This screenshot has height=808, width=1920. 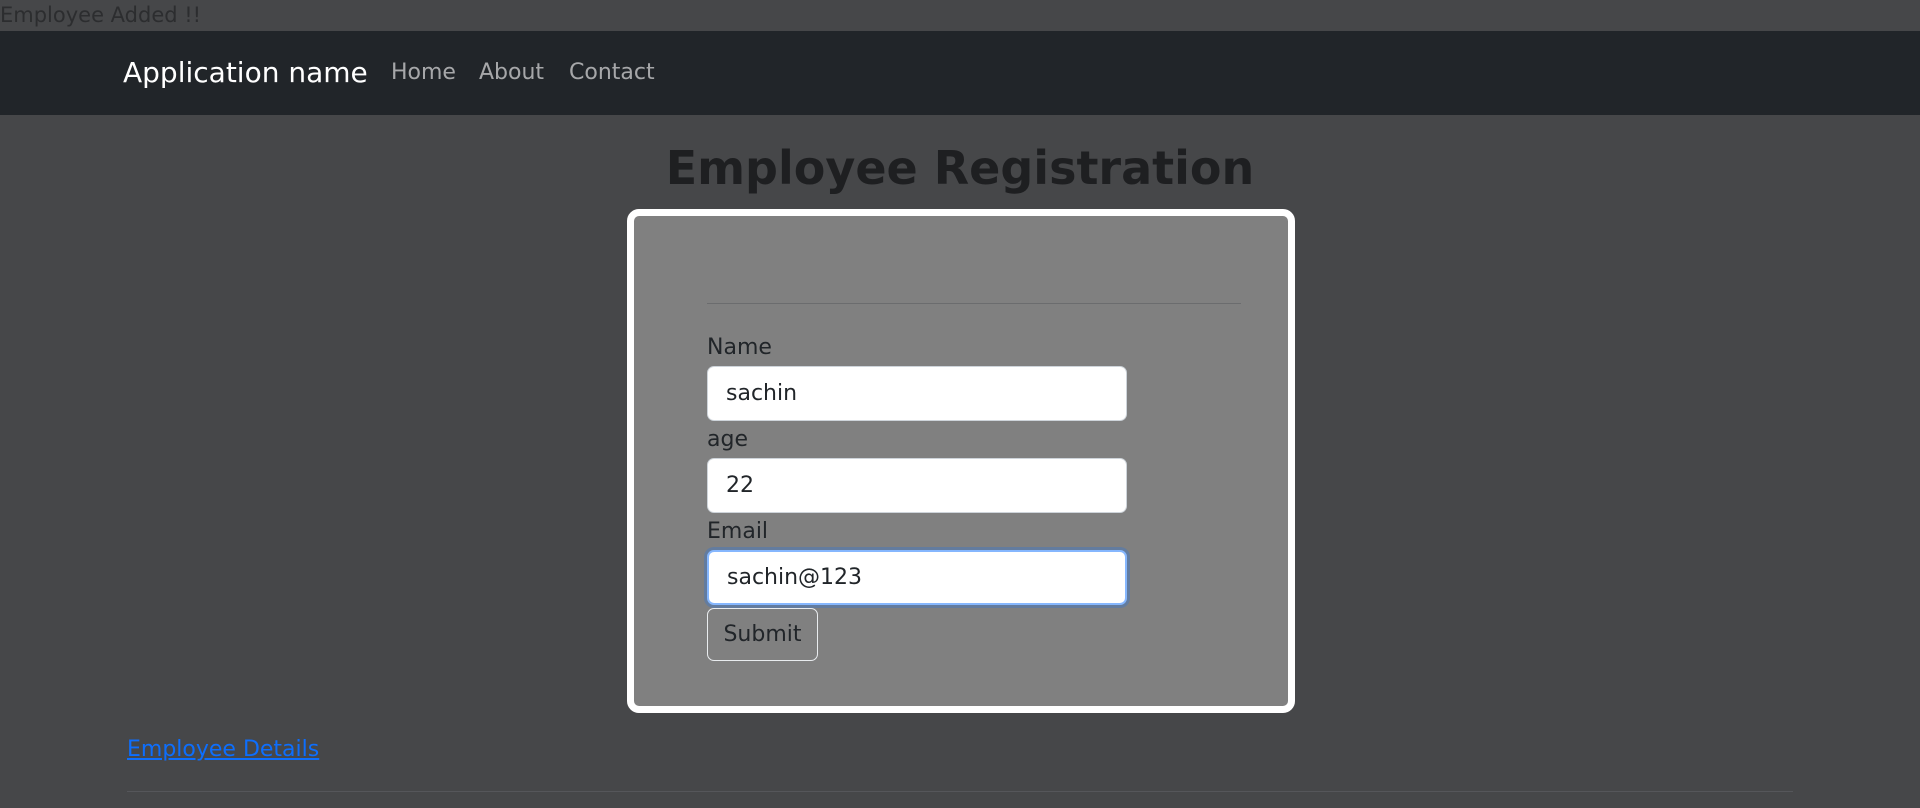 I want to click on age-label: age, so click(x=727, y=439).